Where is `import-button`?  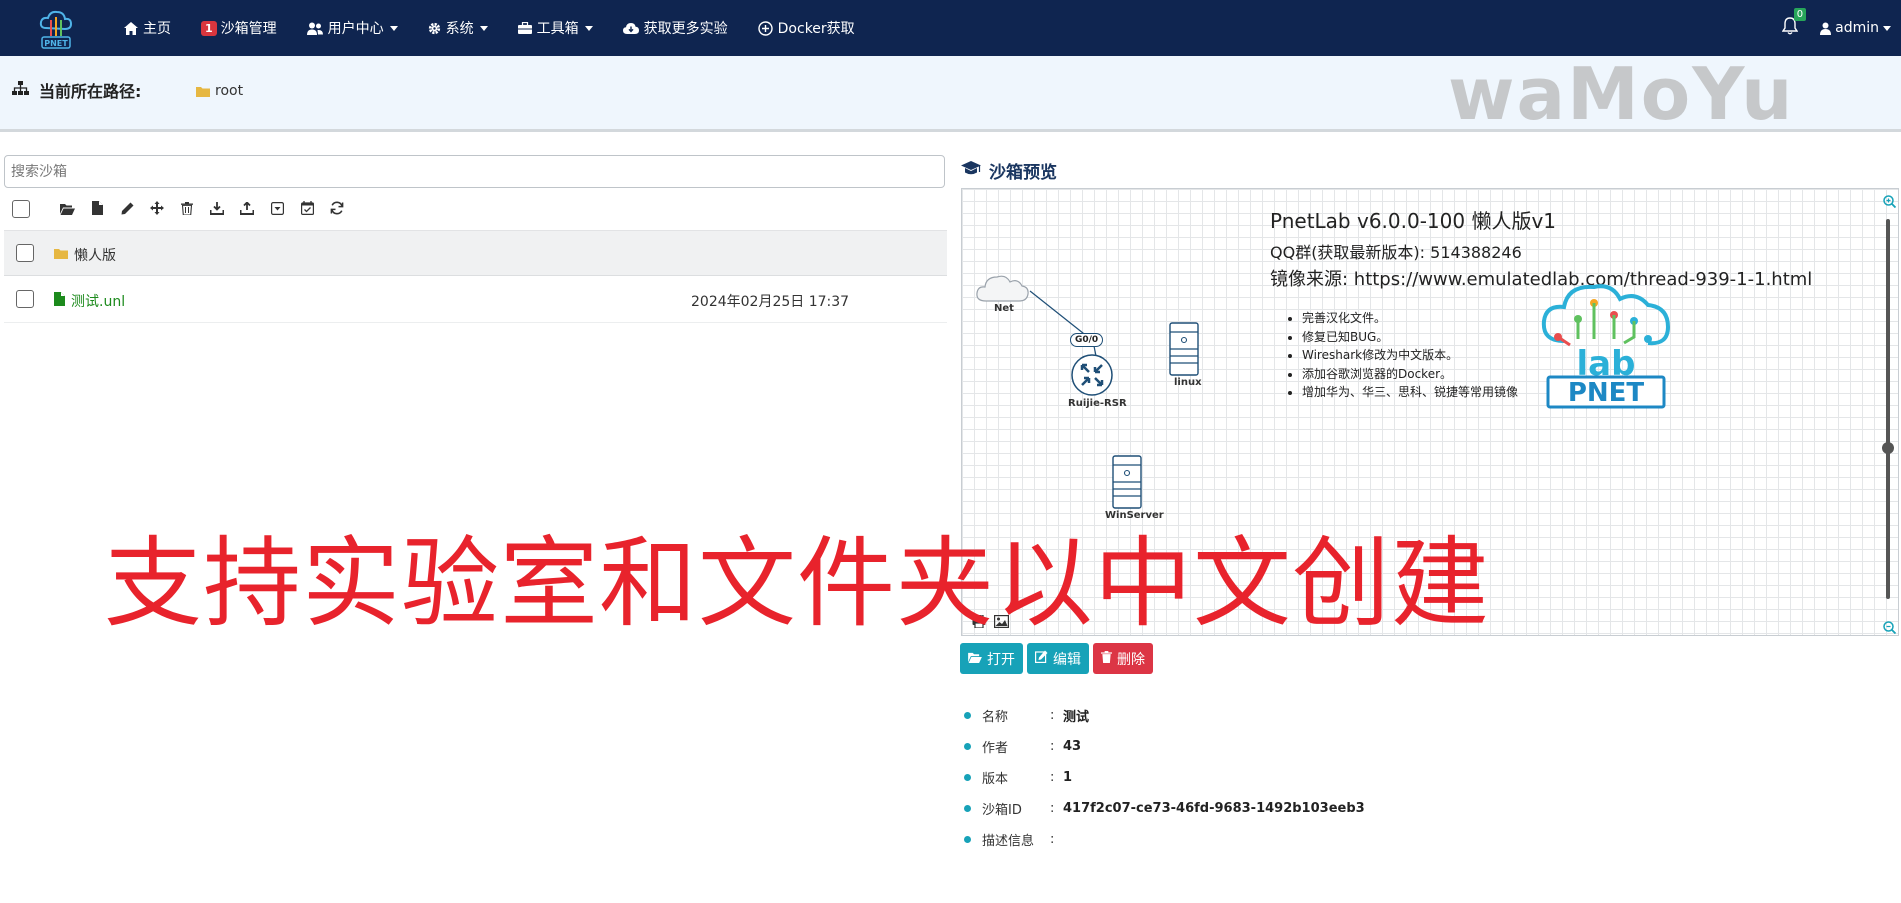
import-button is located at coordinates (217, 209).